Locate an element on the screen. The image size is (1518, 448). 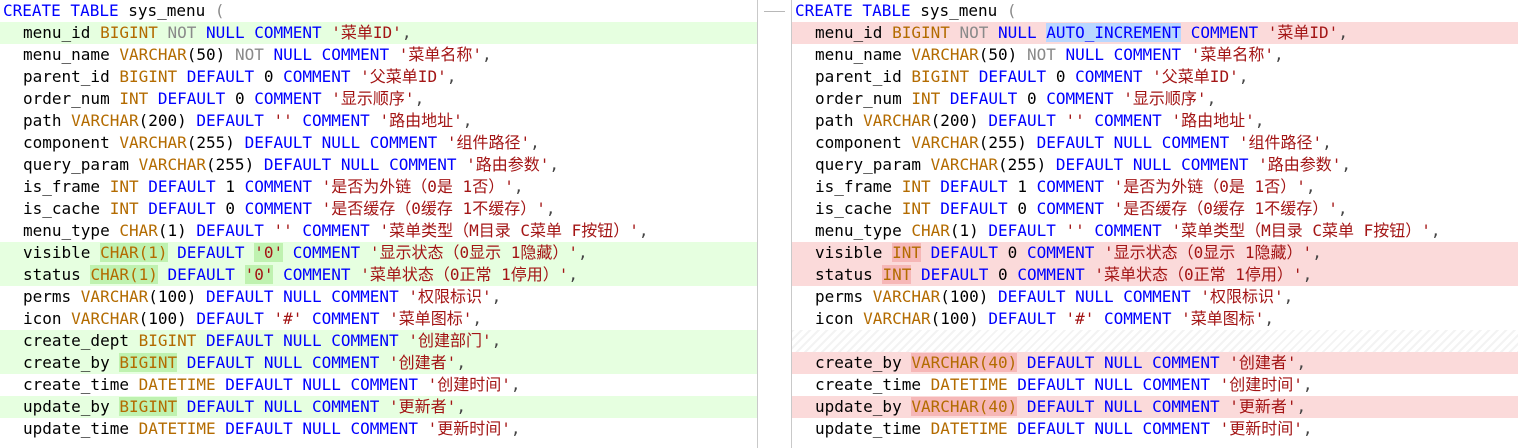
code-token: '菜单图标' is located at coordinates (1223, 318).